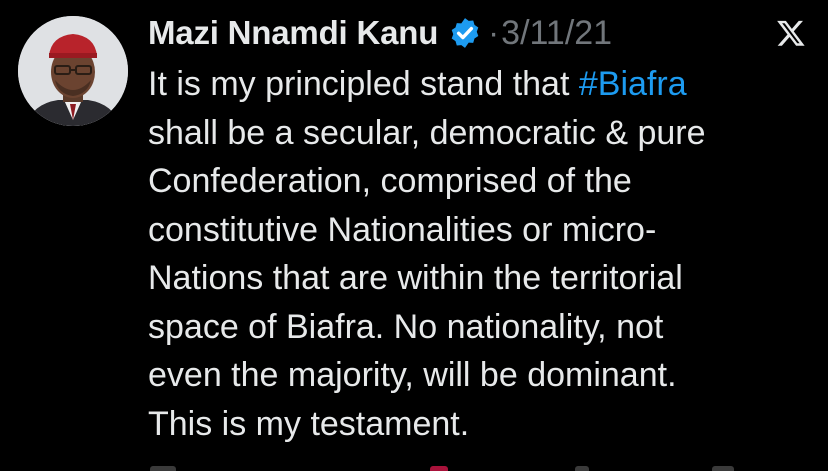  What do you see at coordinates (414, 467) in the screenshot?
I see `action-bar-edge` at bounding box center [414, 467].